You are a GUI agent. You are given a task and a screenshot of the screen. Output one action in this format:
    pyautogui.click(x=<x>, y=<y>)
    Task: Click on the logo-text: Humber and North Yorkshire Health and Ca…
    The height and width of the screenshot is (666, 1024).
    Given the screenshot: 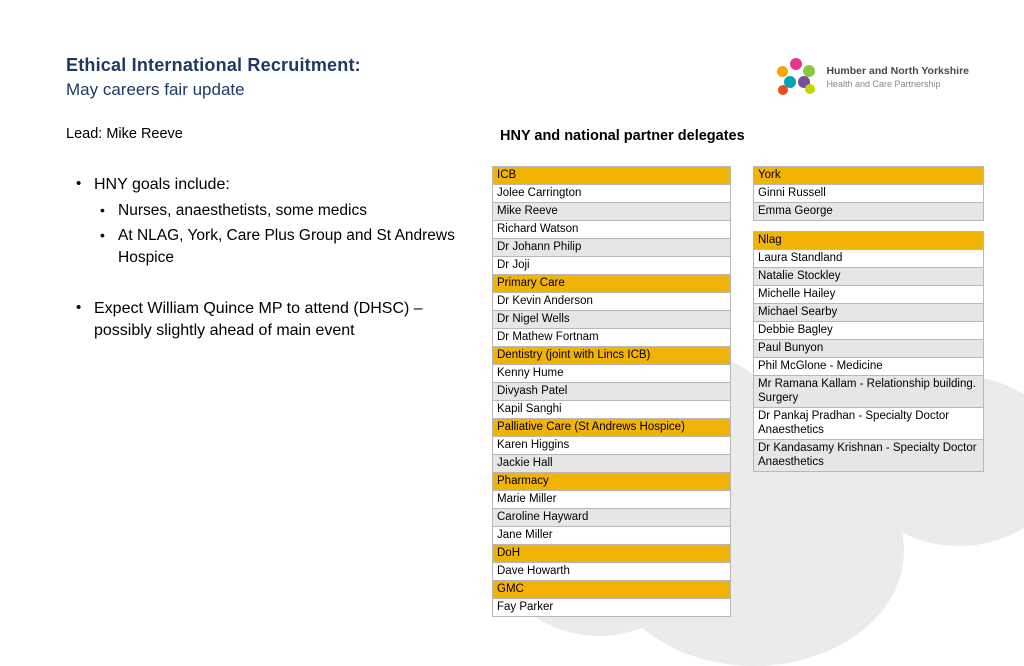 What is the action you would take?
    pyautogui.click(x=897, y=77)
    